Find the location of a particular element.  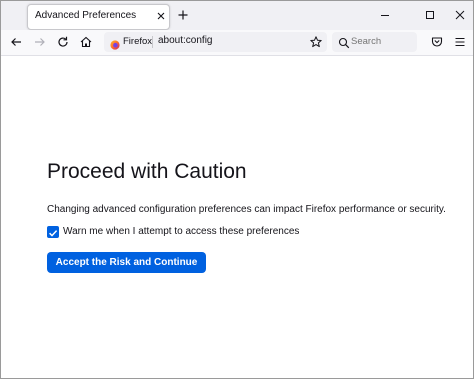

url-text: about:config is located at coordinates (185, 40).